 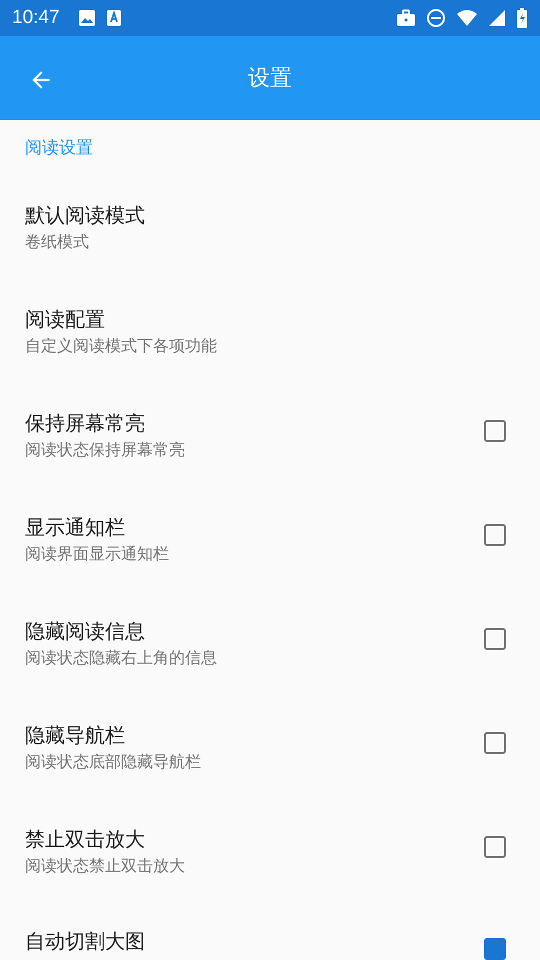 I want to click on item-title: 保持屏幕常亮, so click(x=85, y=423).